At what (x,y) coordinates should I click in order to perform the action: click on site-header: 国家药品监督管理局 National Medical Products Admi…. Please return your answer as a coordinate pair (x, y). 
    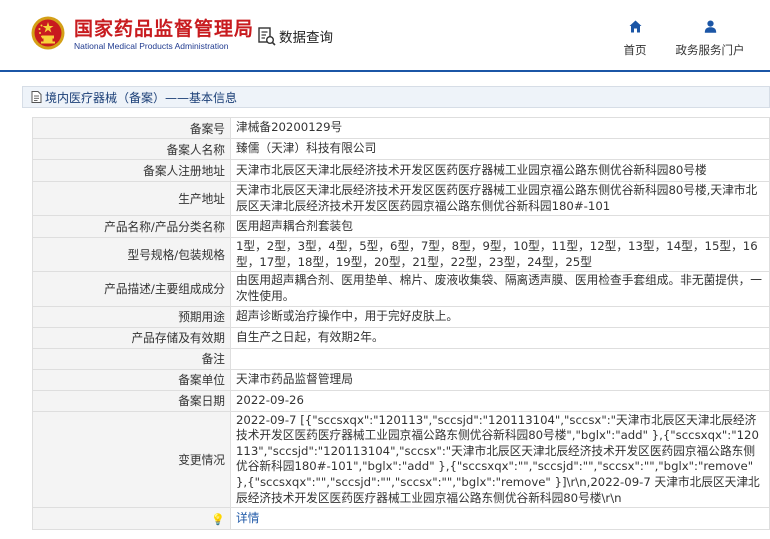
    Looking at the image, I should click on (385, 35).